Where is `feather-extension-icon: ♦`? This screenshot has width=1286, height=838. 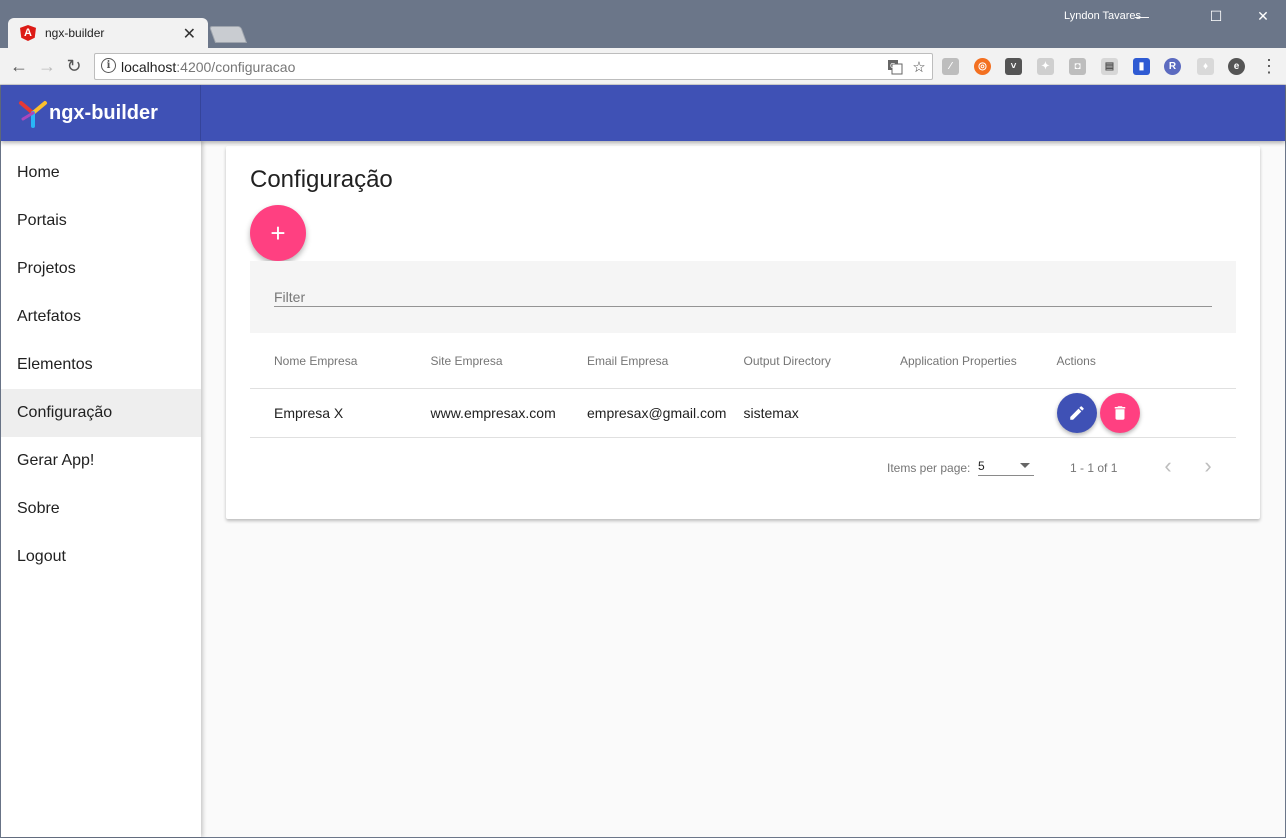
feather-extension-icon: ♦ is located at coordinates (1205, 66).